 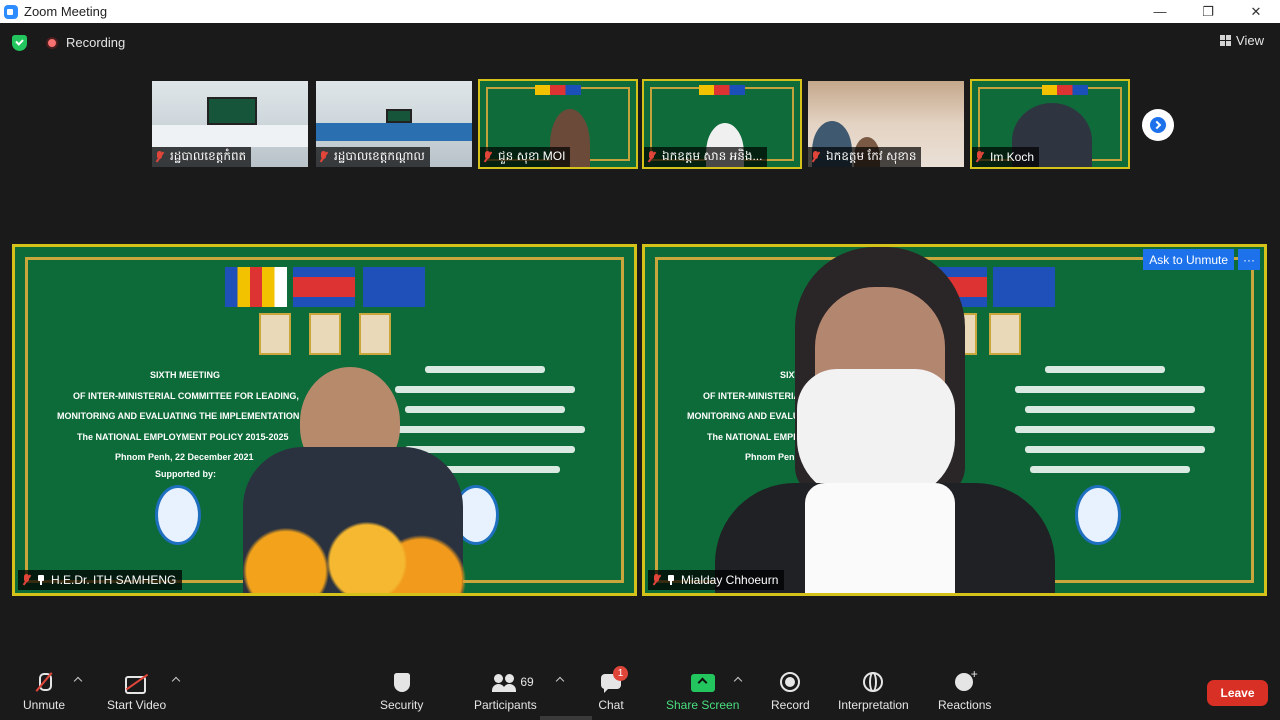 I want to click on participants-button: 69 Participants, so click(x=505, y=692).